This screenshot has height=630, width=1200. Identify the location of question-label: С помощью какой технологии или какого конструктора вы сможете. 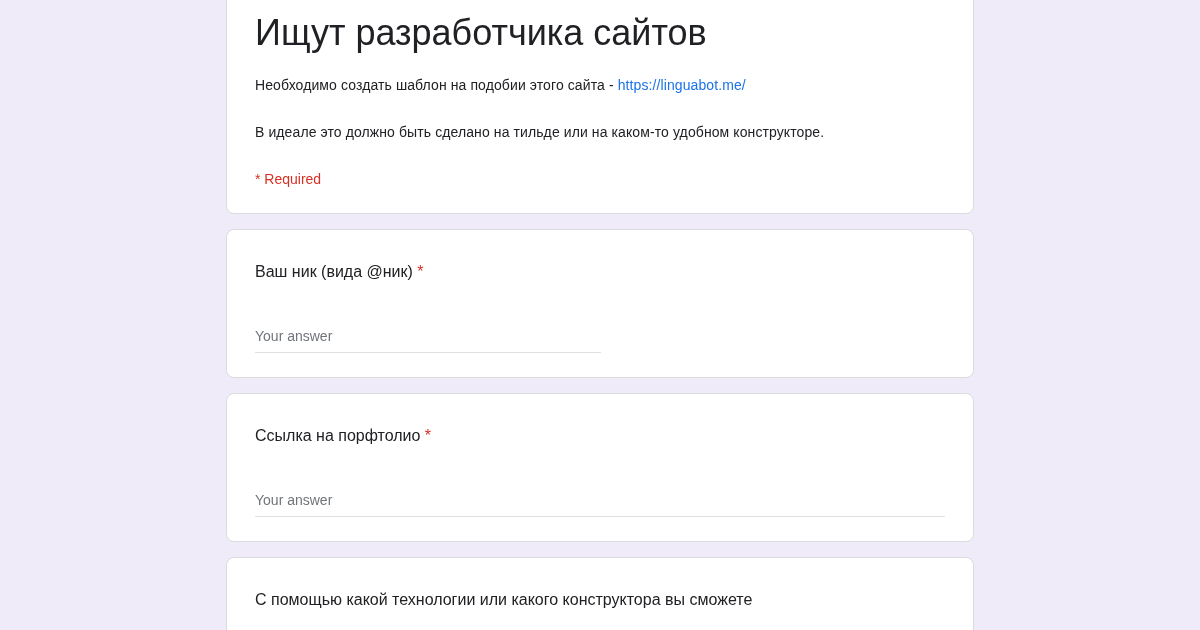
(504, 600).